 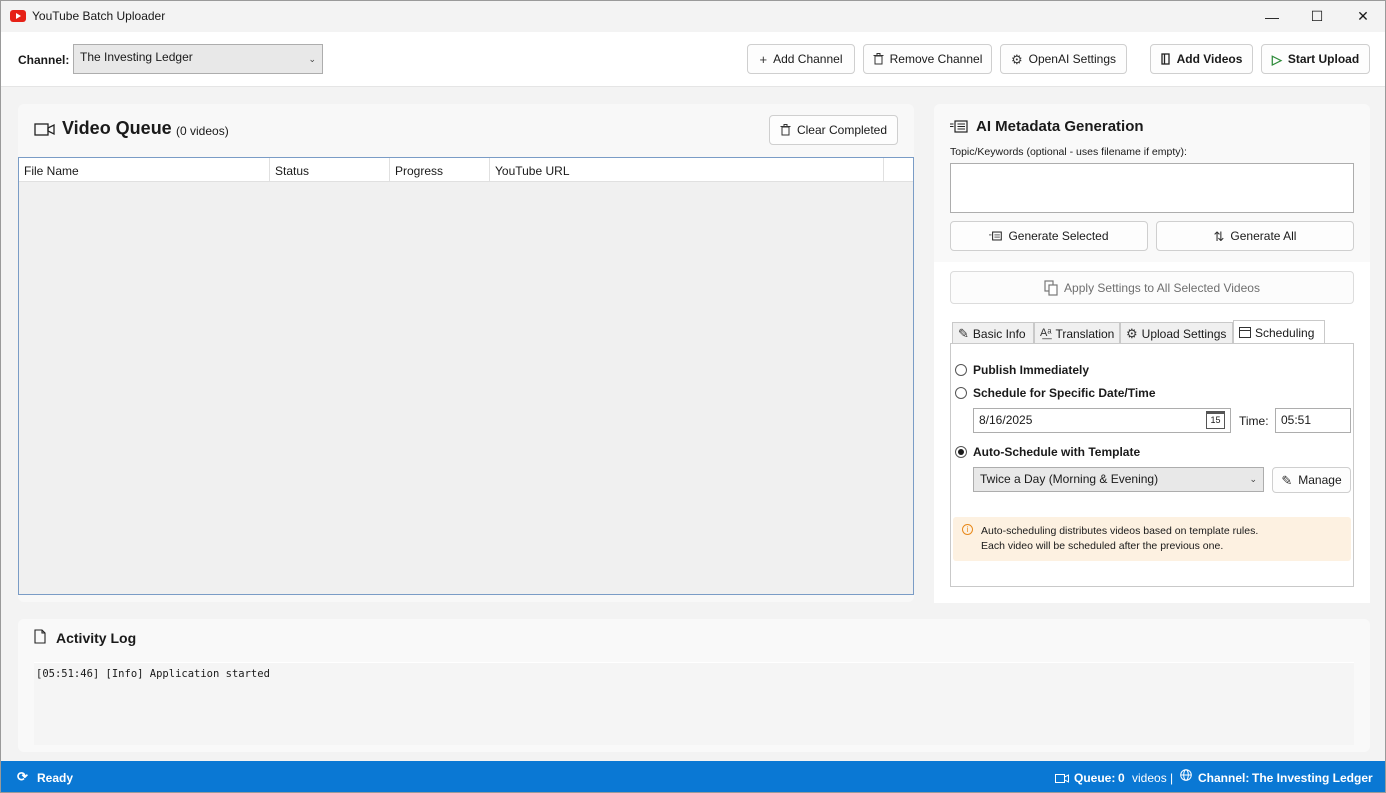 What do you see at coordinates (1060, 126) in the screenshot?
I see `ai-metadata-title: AI Metadata Generation` at bounding box center [1060, 126].